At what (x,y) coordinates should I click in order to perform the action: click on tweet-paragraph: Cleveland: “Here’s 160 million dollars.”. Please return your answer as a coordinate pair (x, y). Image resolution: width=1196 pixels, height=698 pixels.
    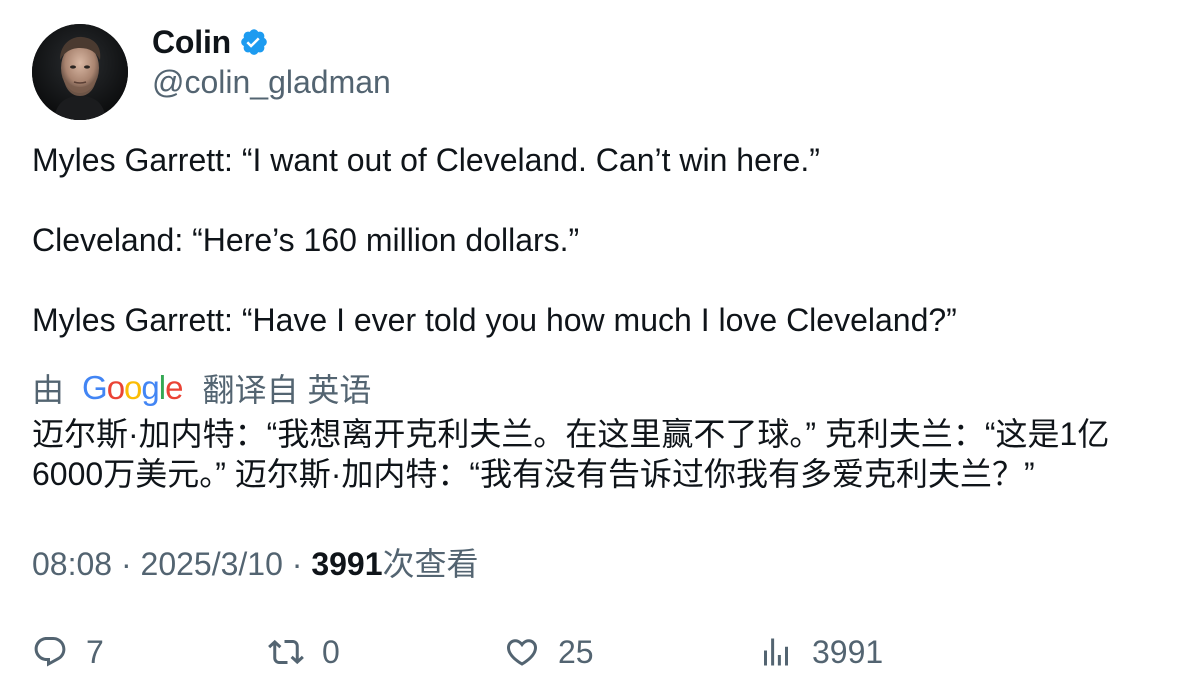
    Looking at the image, I should click on (306, 240).